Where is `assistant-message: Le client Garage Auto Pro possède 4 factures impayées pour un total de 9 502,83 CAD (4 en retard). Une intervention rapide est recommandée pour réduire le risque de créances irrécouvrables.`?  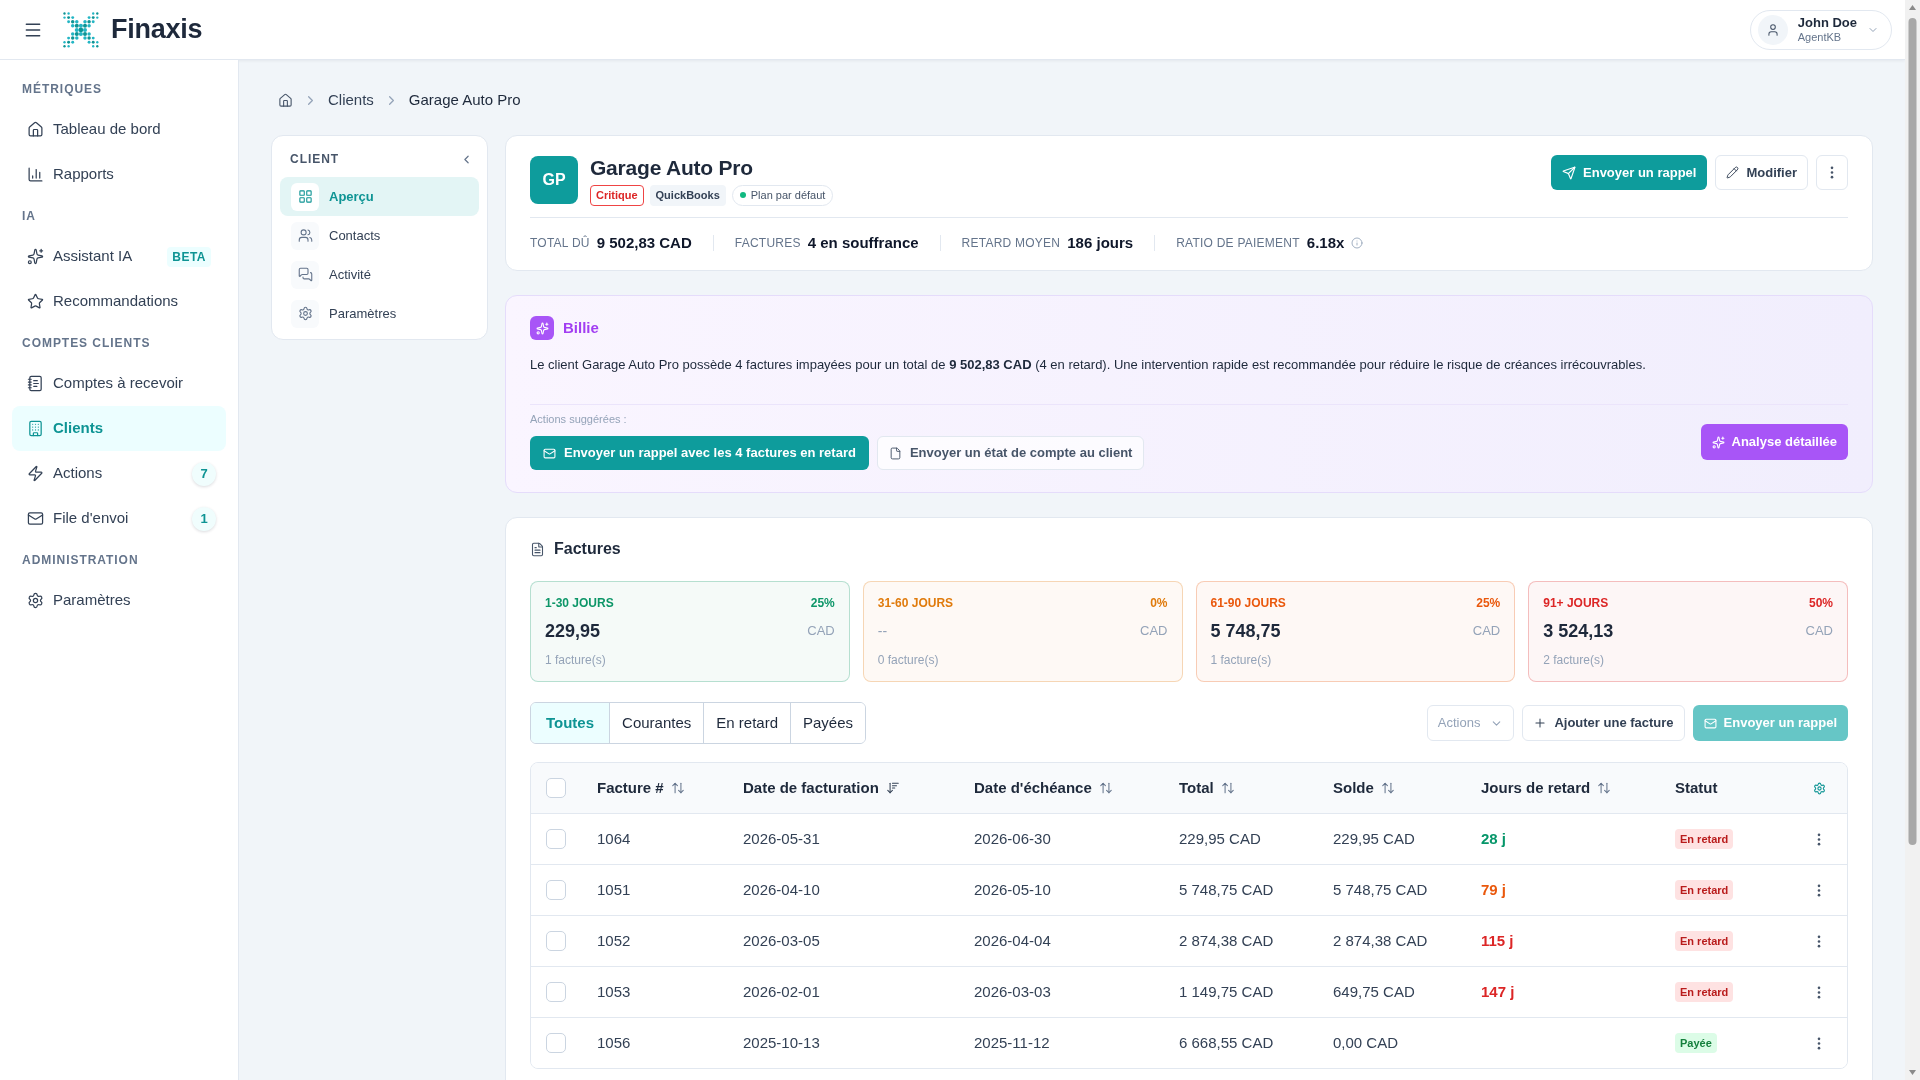
assistant-message: Le client Garage Auto Pro possède 4 factures impayées pour un total de 9 502,83 CAD (4 en retard). Une intervention rapide est recommandée pour réduire le risque de créances irrécouvrables. is located at coordinates (1088, 365).